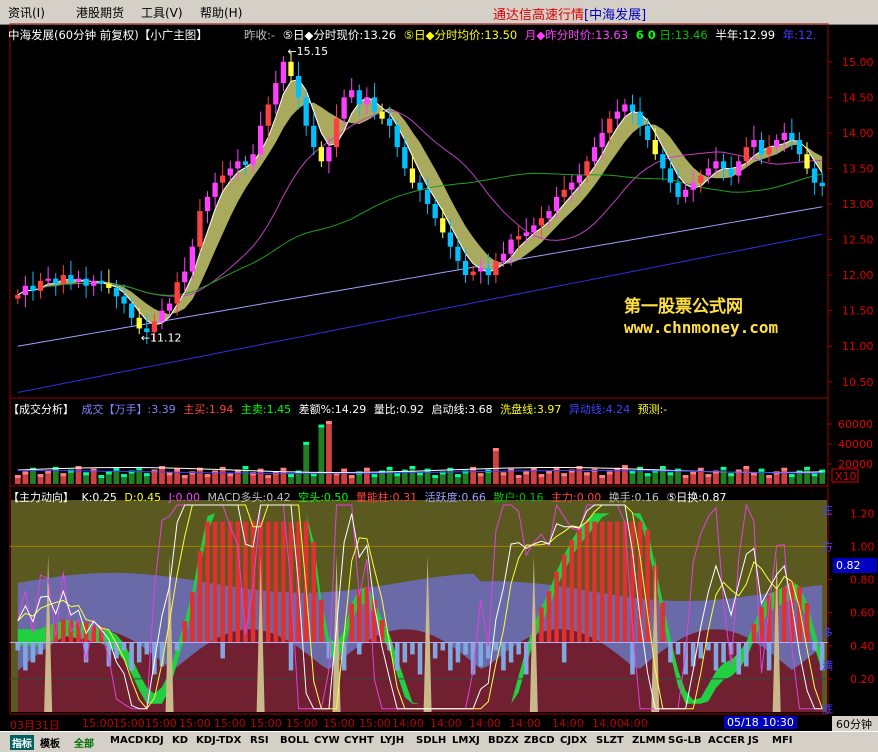 The image size is (878, 752). I want to click on indicator-tab-cyw: CYW, so click(327, 740).